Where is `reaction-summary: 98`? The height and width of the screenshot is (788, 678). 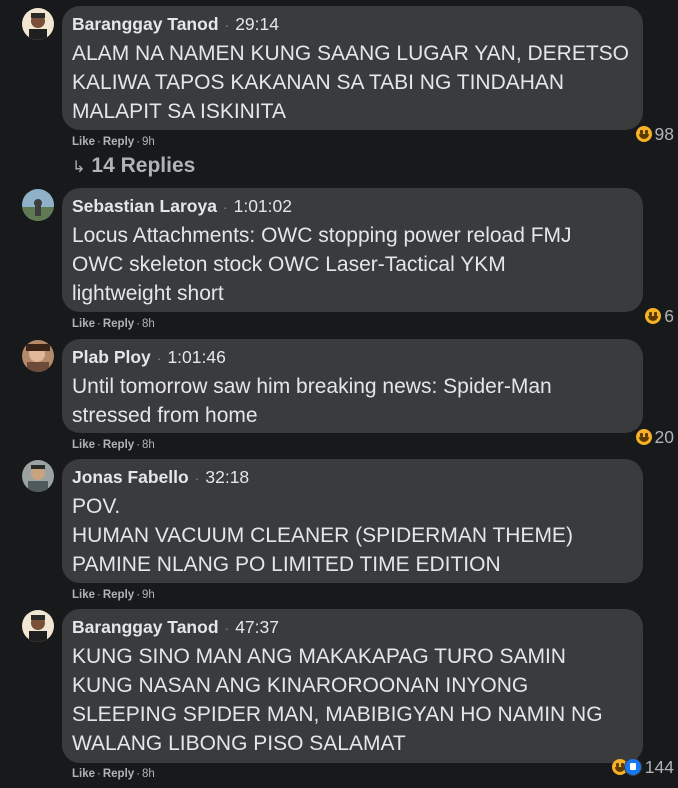 reaction-summary: 98 is located at coordinates (654, 134).